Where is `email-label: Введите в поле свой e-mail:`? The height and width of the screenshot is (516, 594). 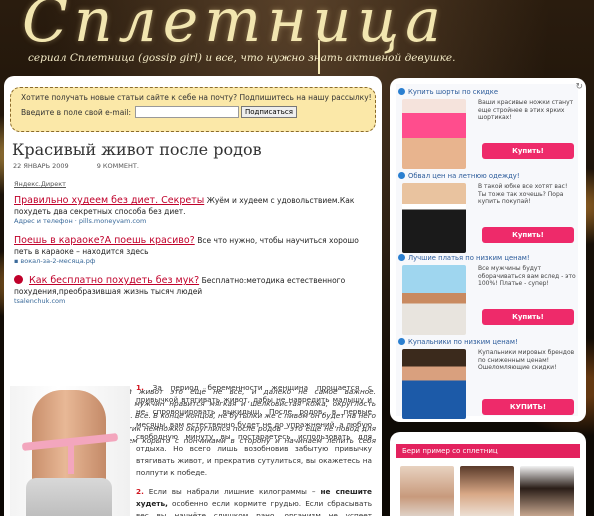
email-label: Введите в поле свой e-mail: is located at coordinates (76, 112).